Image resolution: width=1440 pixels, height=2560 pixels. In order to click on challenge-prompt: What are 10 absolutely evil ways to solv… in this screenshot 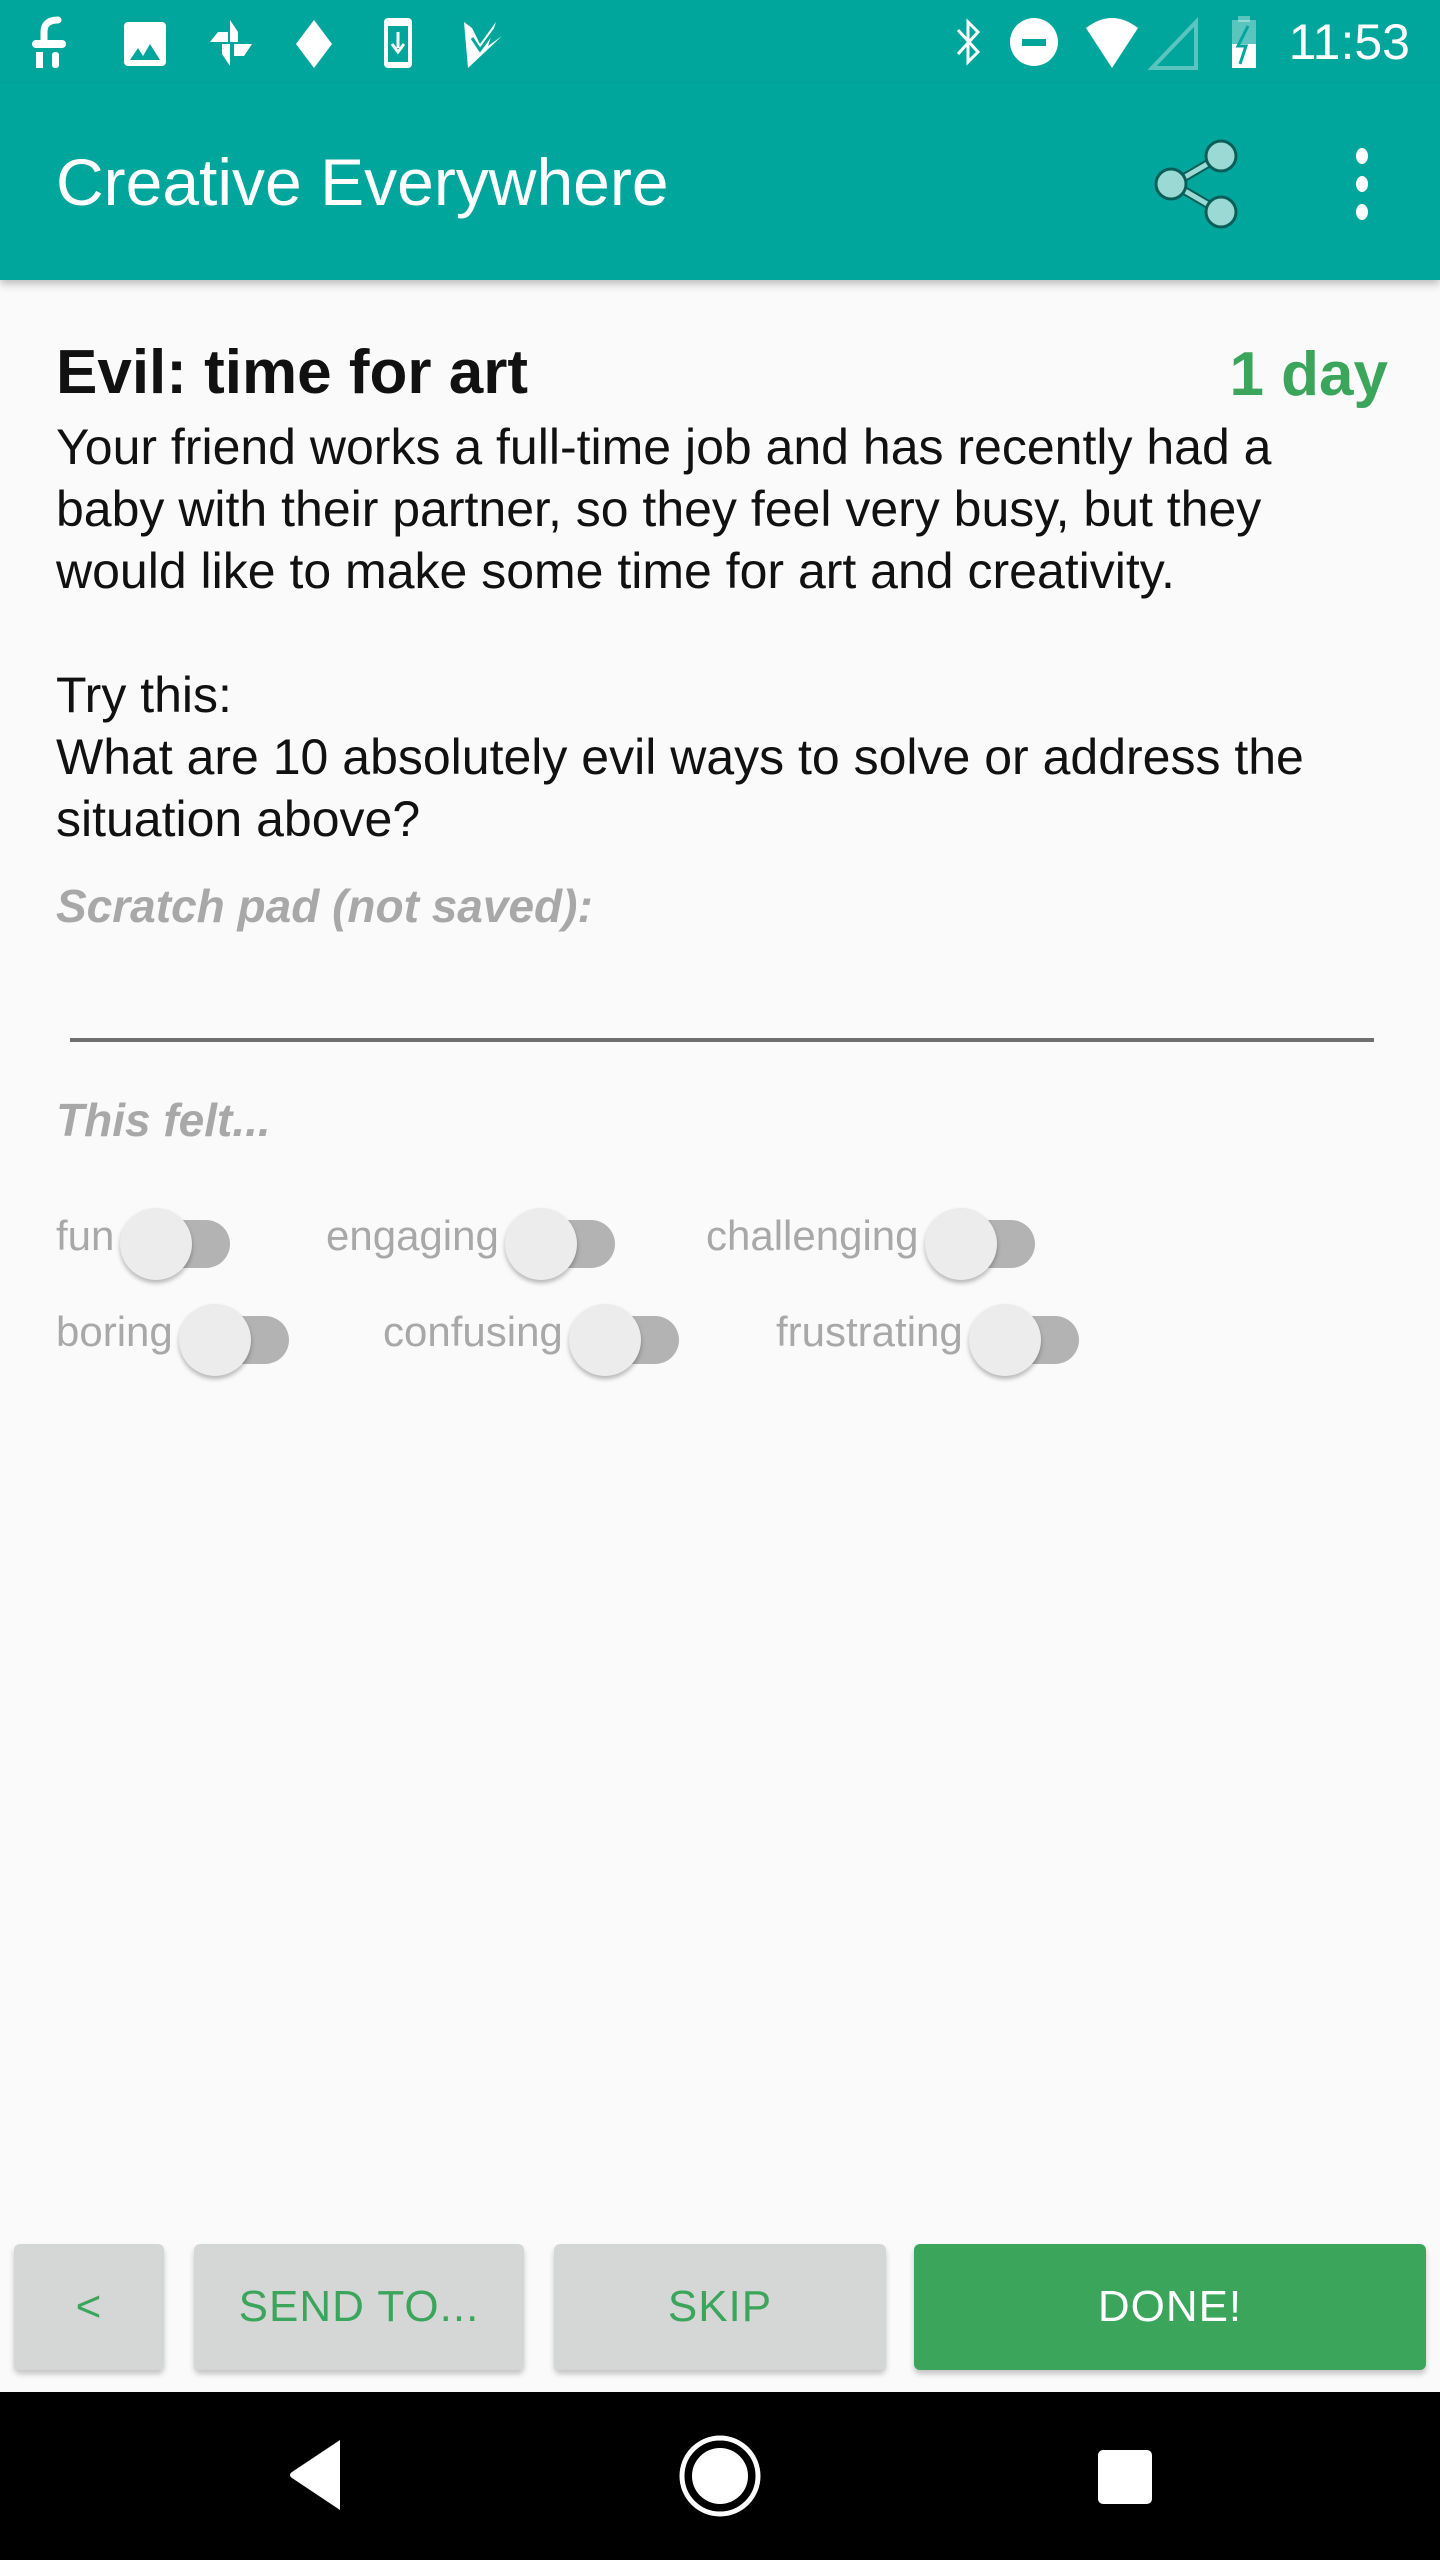, I will do `click(687, 788)`.